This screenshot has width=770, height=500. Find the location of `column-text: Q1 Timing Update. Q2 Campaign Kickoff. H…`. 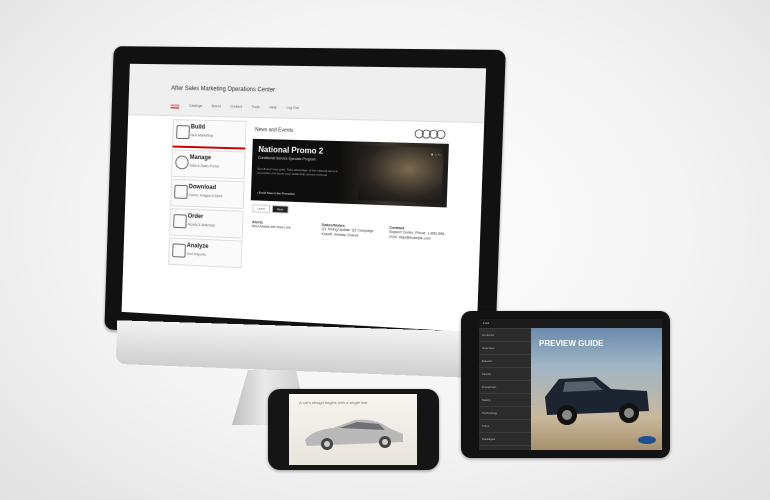

column-text: Q1 Timing Update. Q2 Campaign Kickoff. H… is located at coordinates (347, 232).